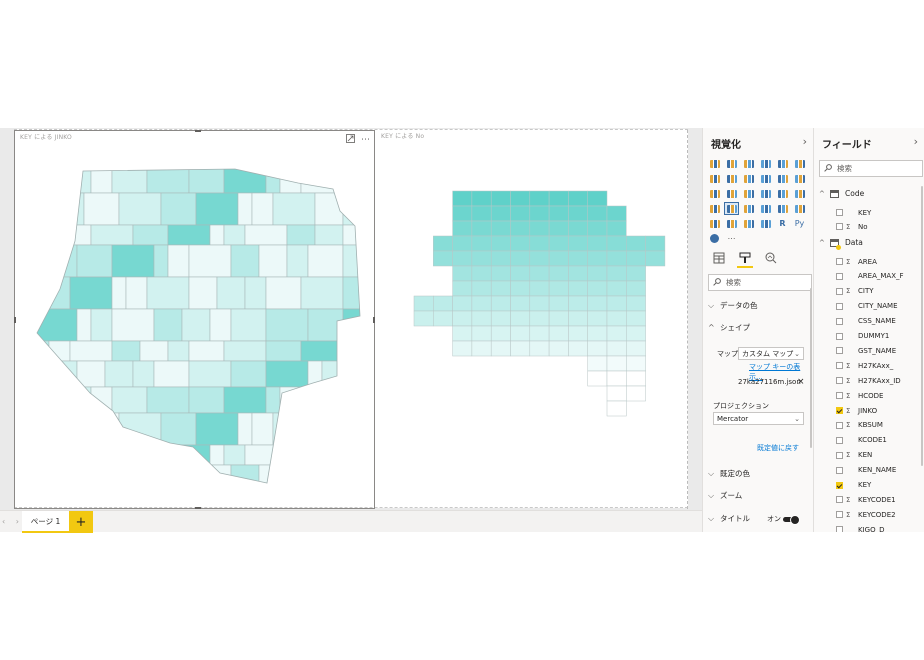  Describe the element at coordinates (869, 365) in the screenshot. I see `field-h27kaxx_: Σ H27KAxx_` at that location.